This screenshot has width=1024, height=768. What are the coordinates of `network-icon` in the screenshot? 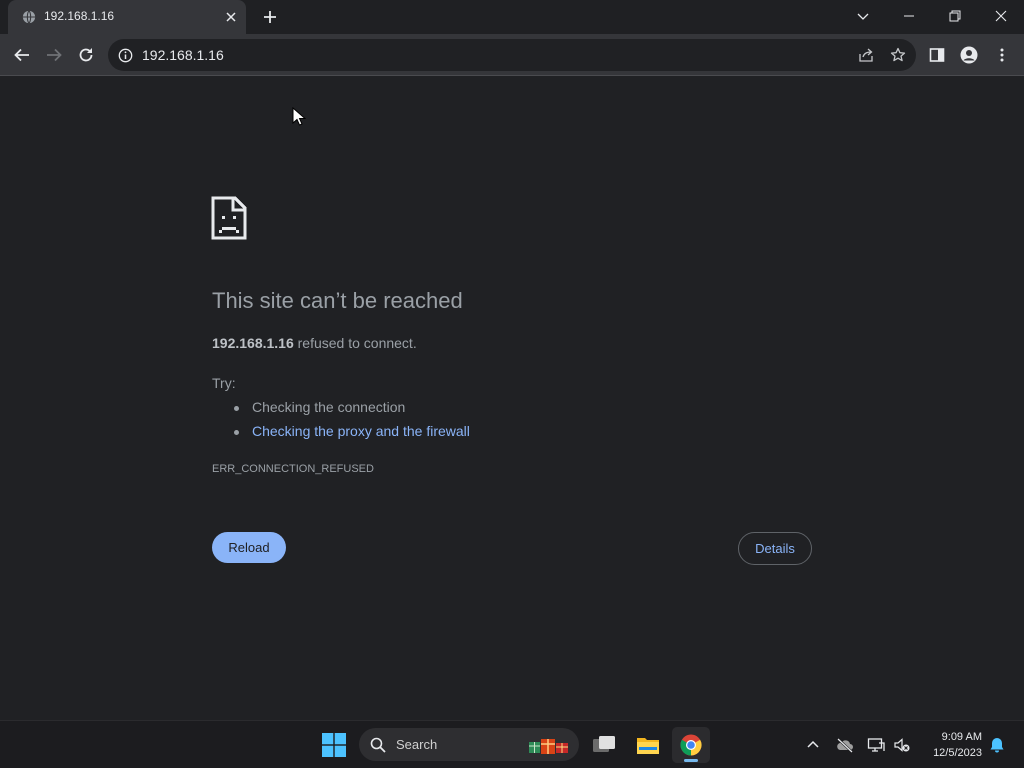 It's located at (876, 745).